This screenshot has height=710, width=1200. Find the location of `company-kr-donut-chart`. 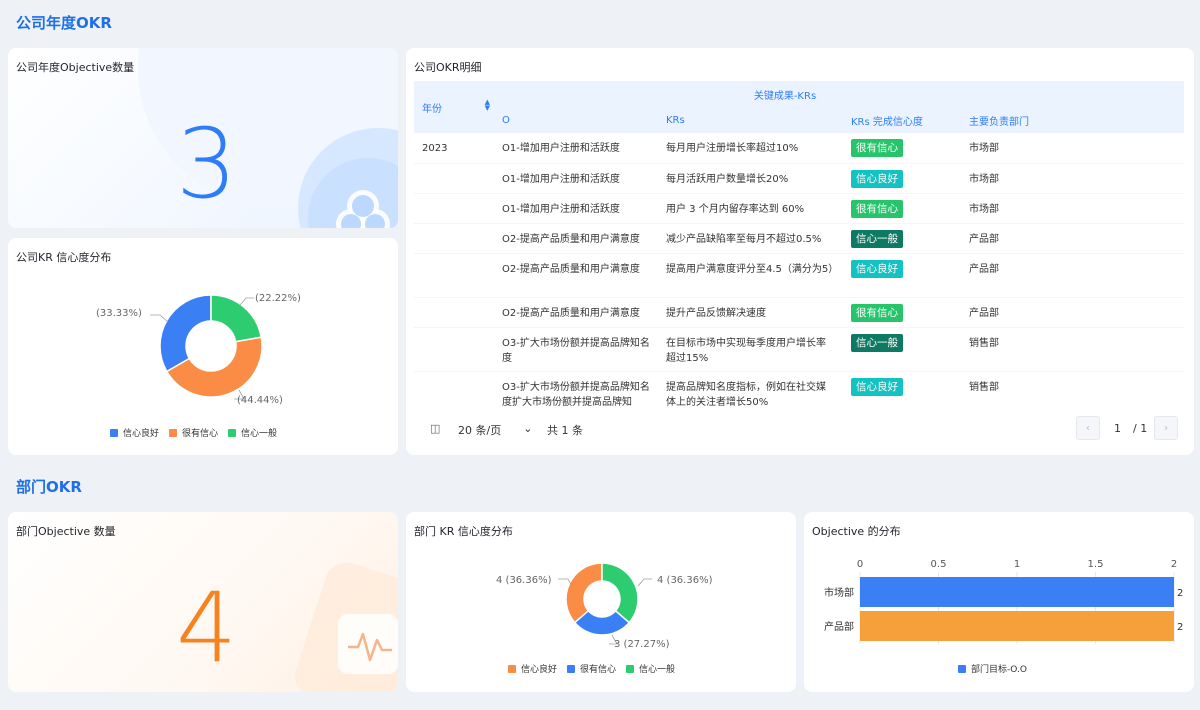

company-kr-donut-chart is located at coordinates (206, 347).